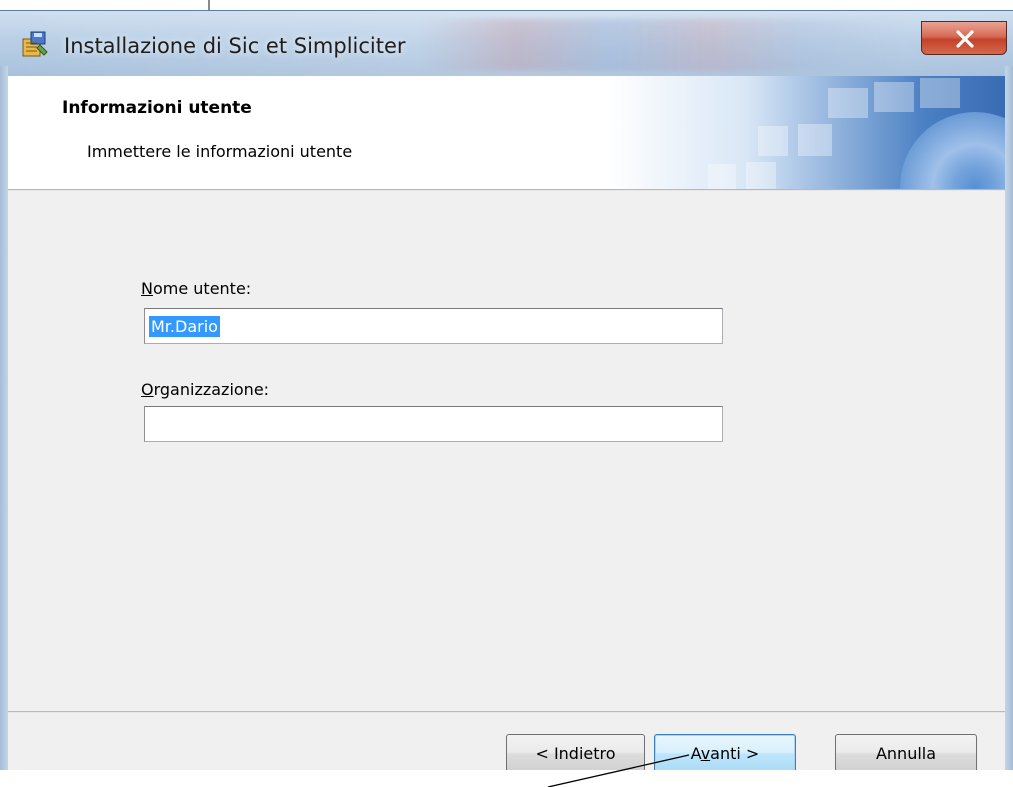 The image size is (1013, 787). Describe the element at coordinates (433, 424) in the screenshot. I see `organization-field` at that location.